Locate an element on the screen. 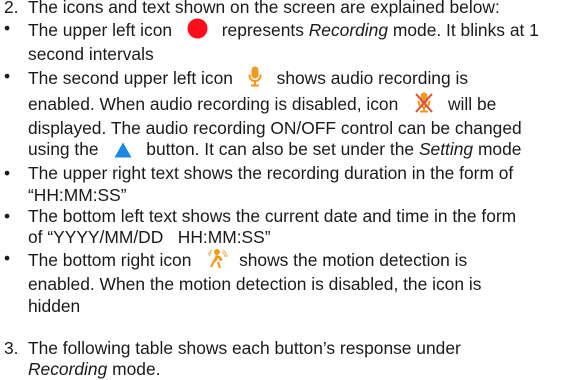 The width and height of the screenshot is (575, 380). motion-detection-icon is located at coordinates (217, 261).